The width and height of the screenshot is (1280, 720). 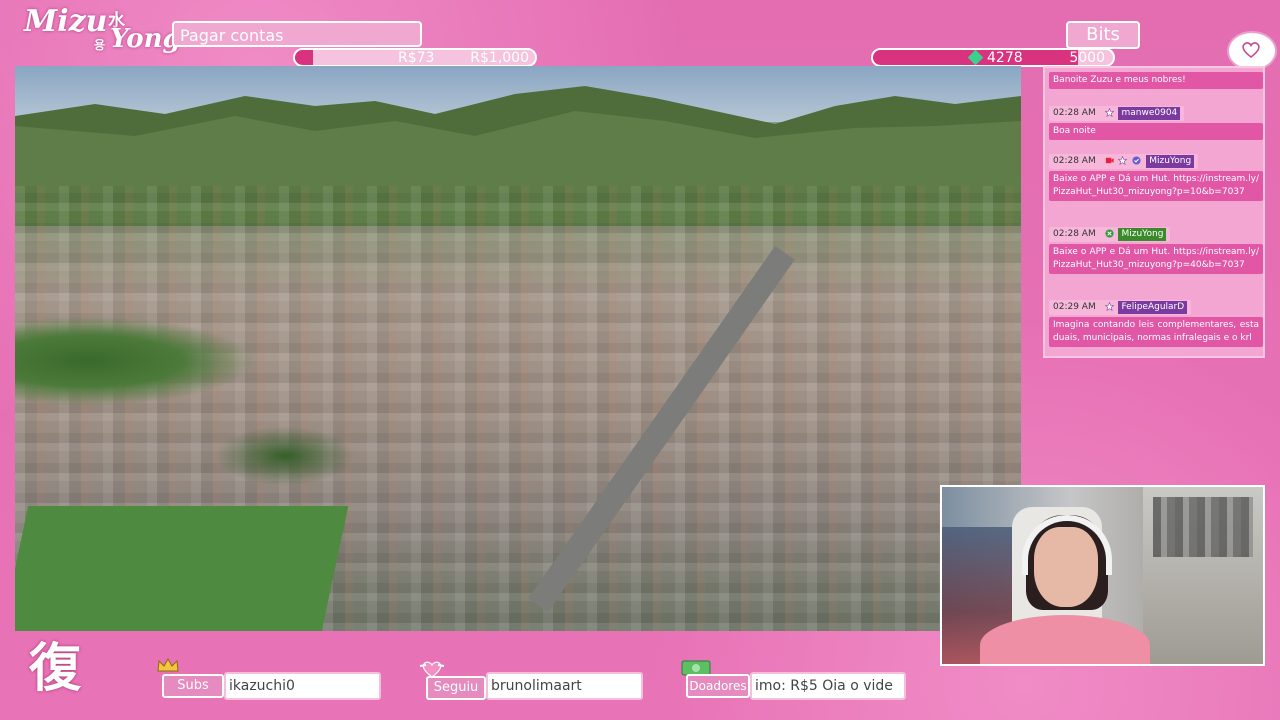 What do you see at coordinates (1153, 307) in the screenshot?
I see `chat-username: FelipeAgularD` at bounding box center [1153, 307].